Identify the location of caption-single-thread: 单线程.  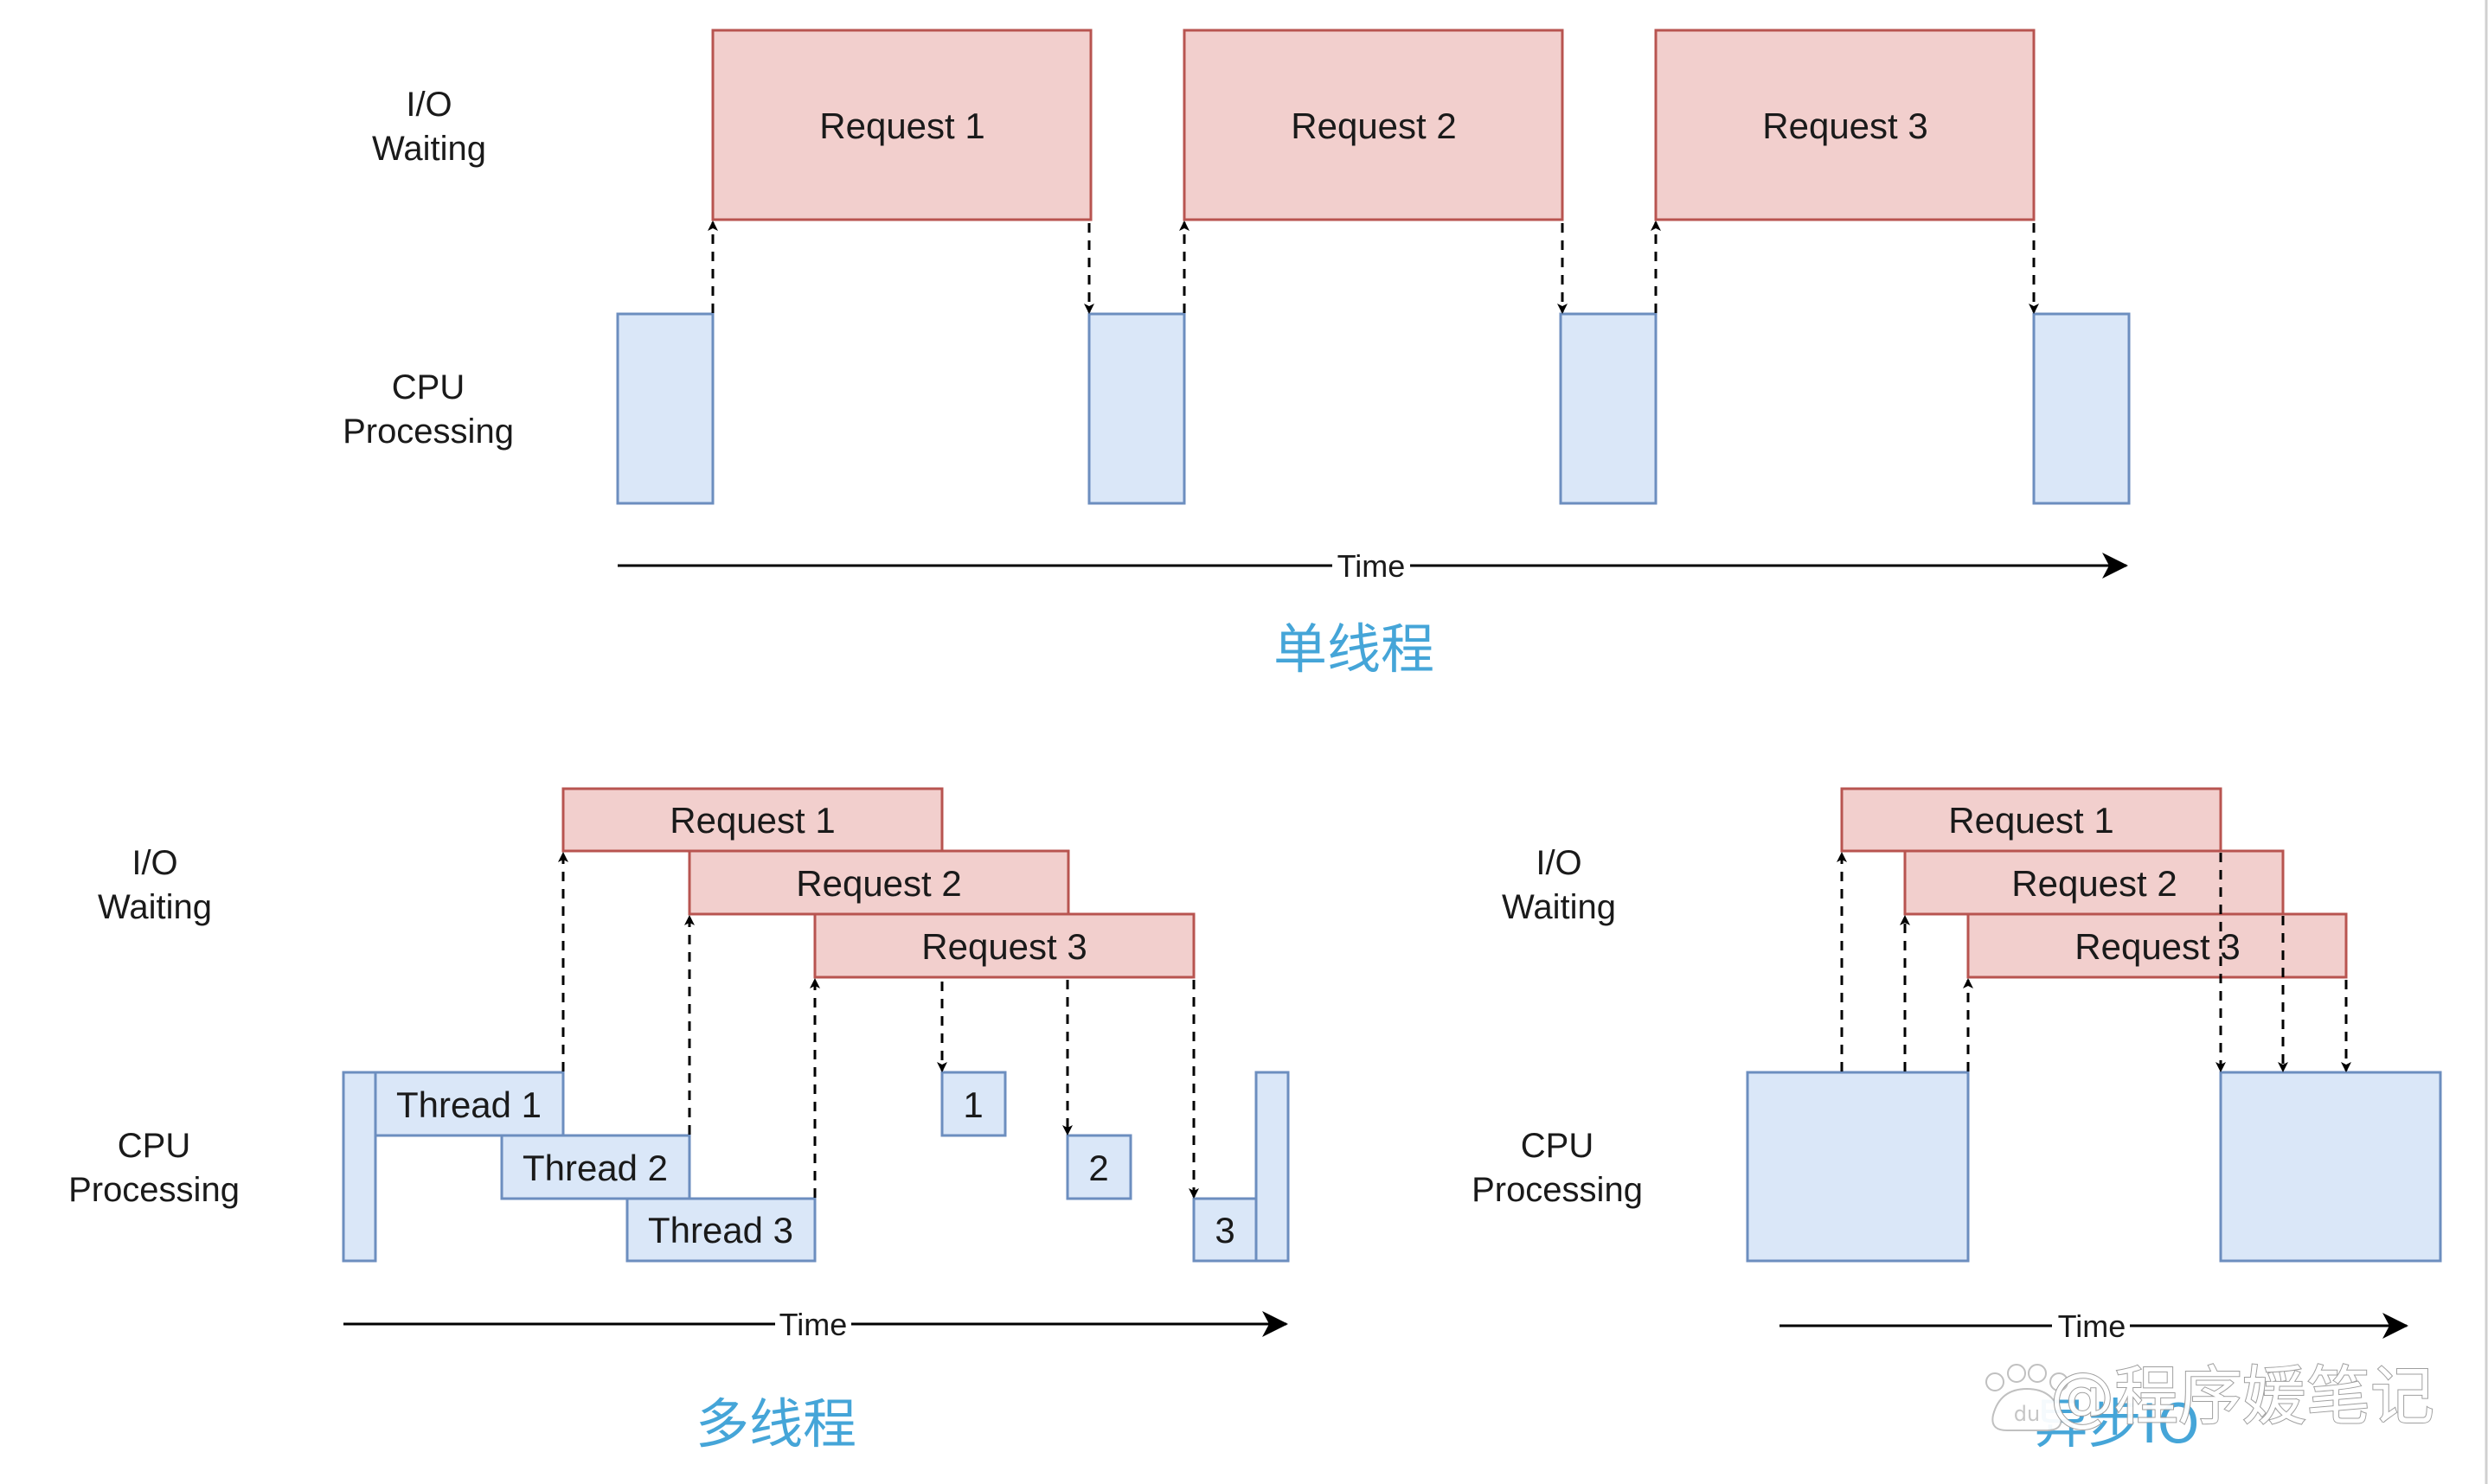
(1353, 649).